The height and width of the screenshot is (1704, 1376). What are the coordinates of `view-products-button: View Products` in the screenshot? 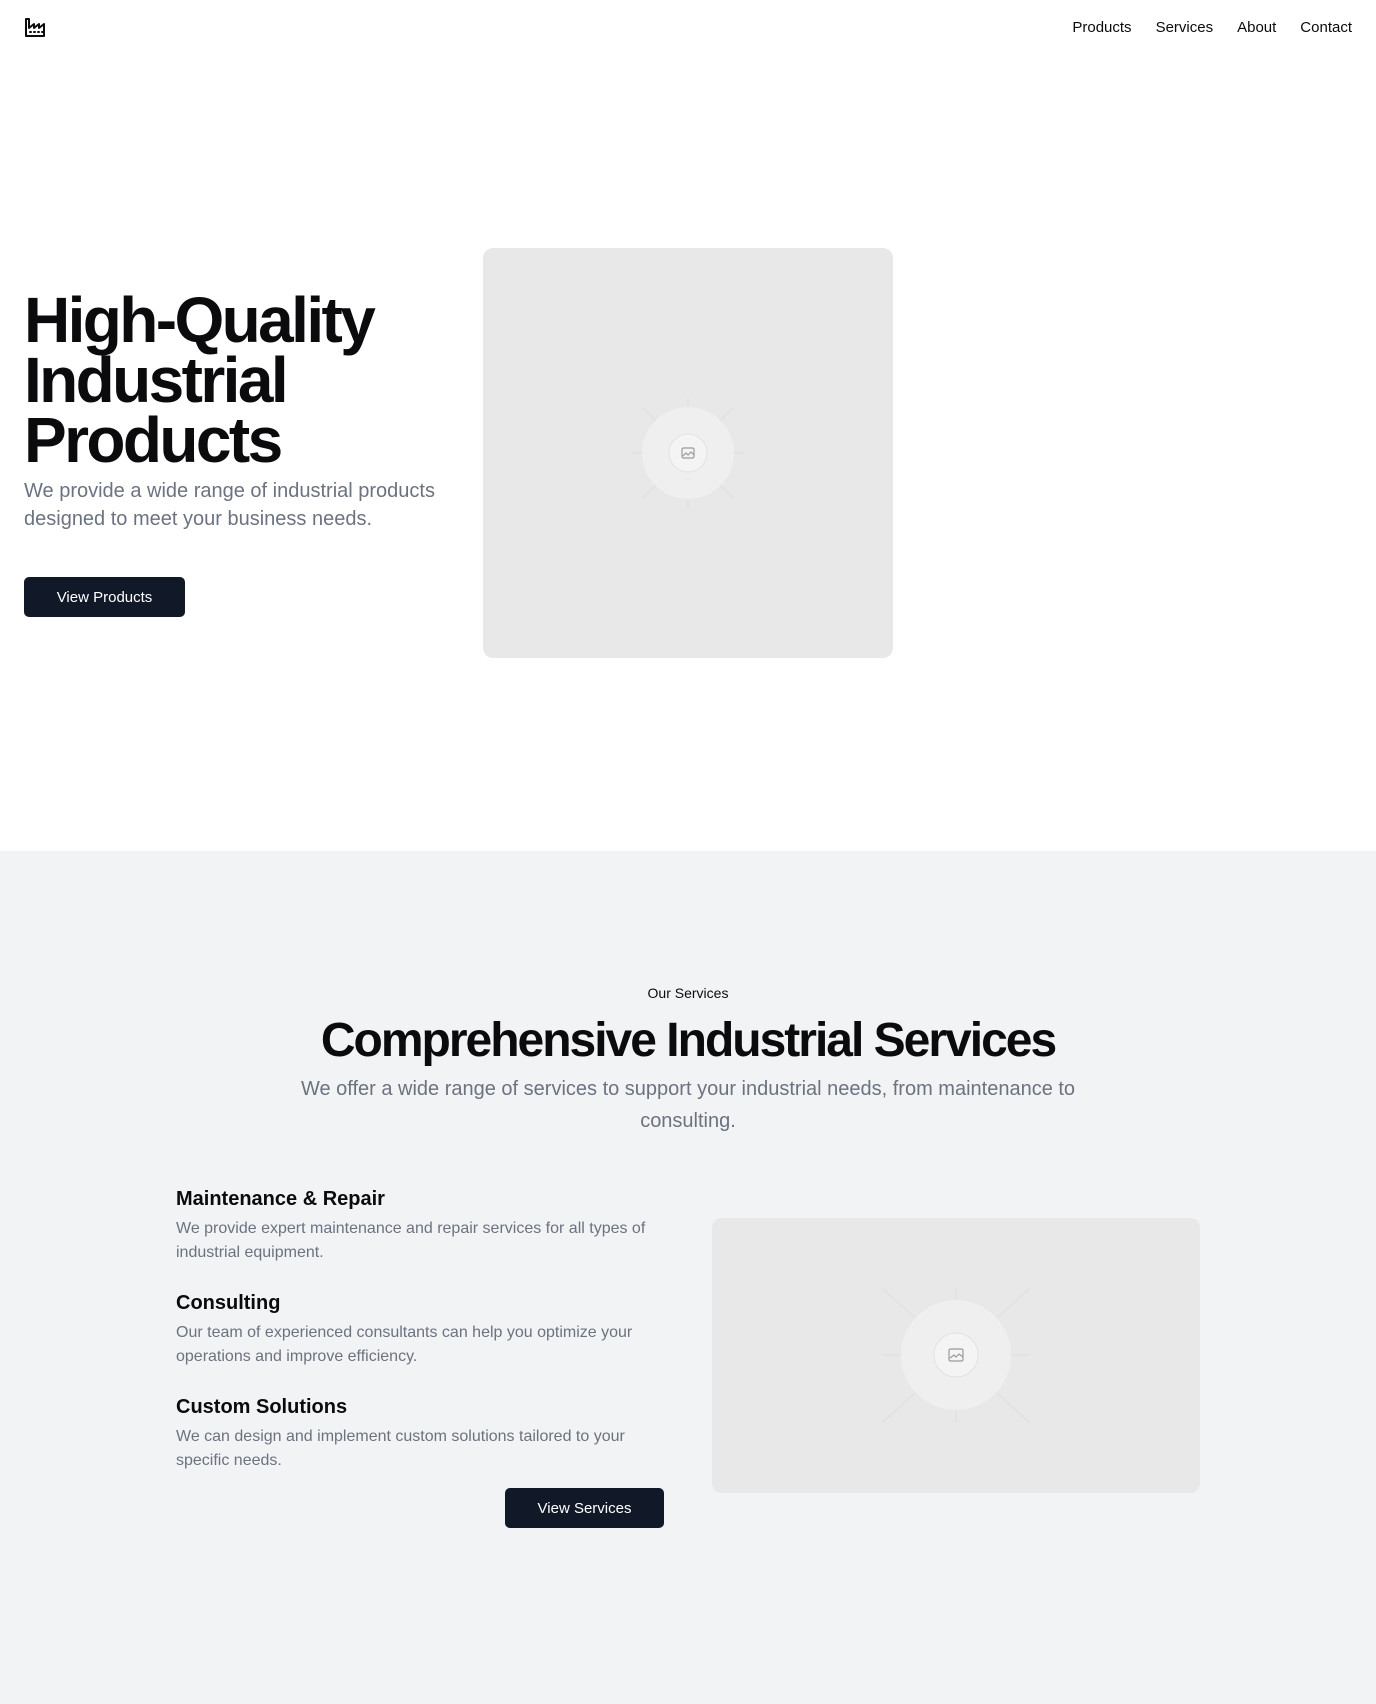 It's located at (104, 597).